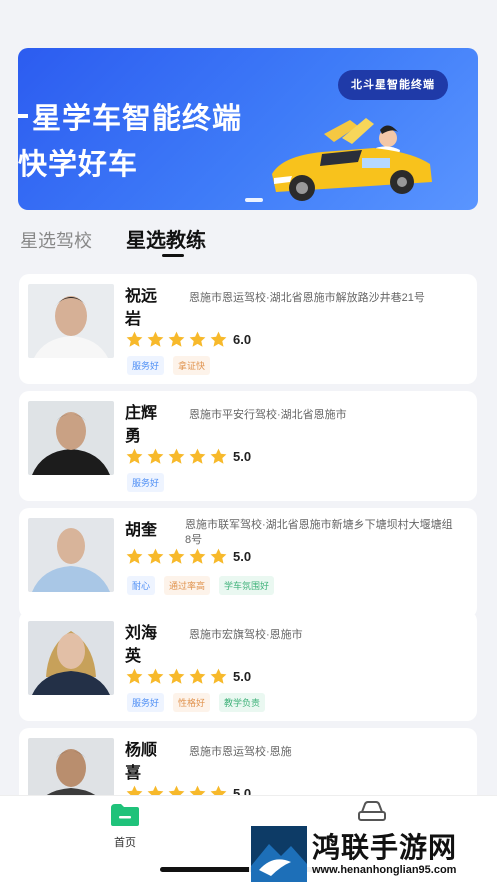 This screenshot has width=497, height=883. What do you see at coordinates (248, 666) in the screenshot?
I see `coach-card: 刘海英 恩施市宏旗驾校·恩施市 5.0 服务好 性格好 教学负责` at bounding box center [248, 666].